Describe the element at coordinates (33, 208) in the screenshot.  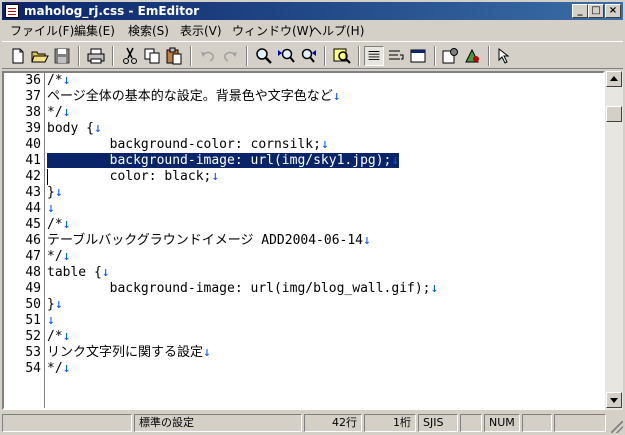
I see `line-number: 44` at that location.